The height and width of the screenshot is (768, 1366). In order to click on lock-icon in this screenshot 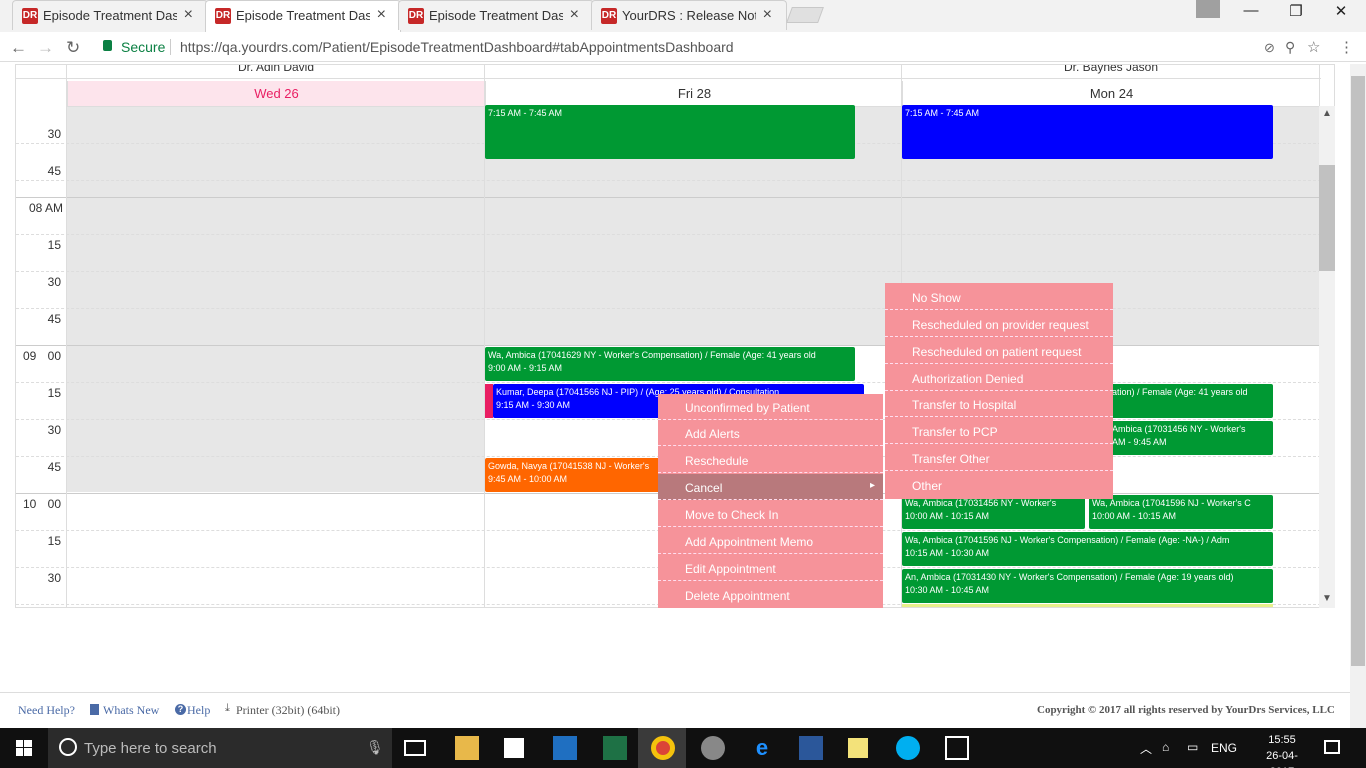, I will do `click(107, 45)`.